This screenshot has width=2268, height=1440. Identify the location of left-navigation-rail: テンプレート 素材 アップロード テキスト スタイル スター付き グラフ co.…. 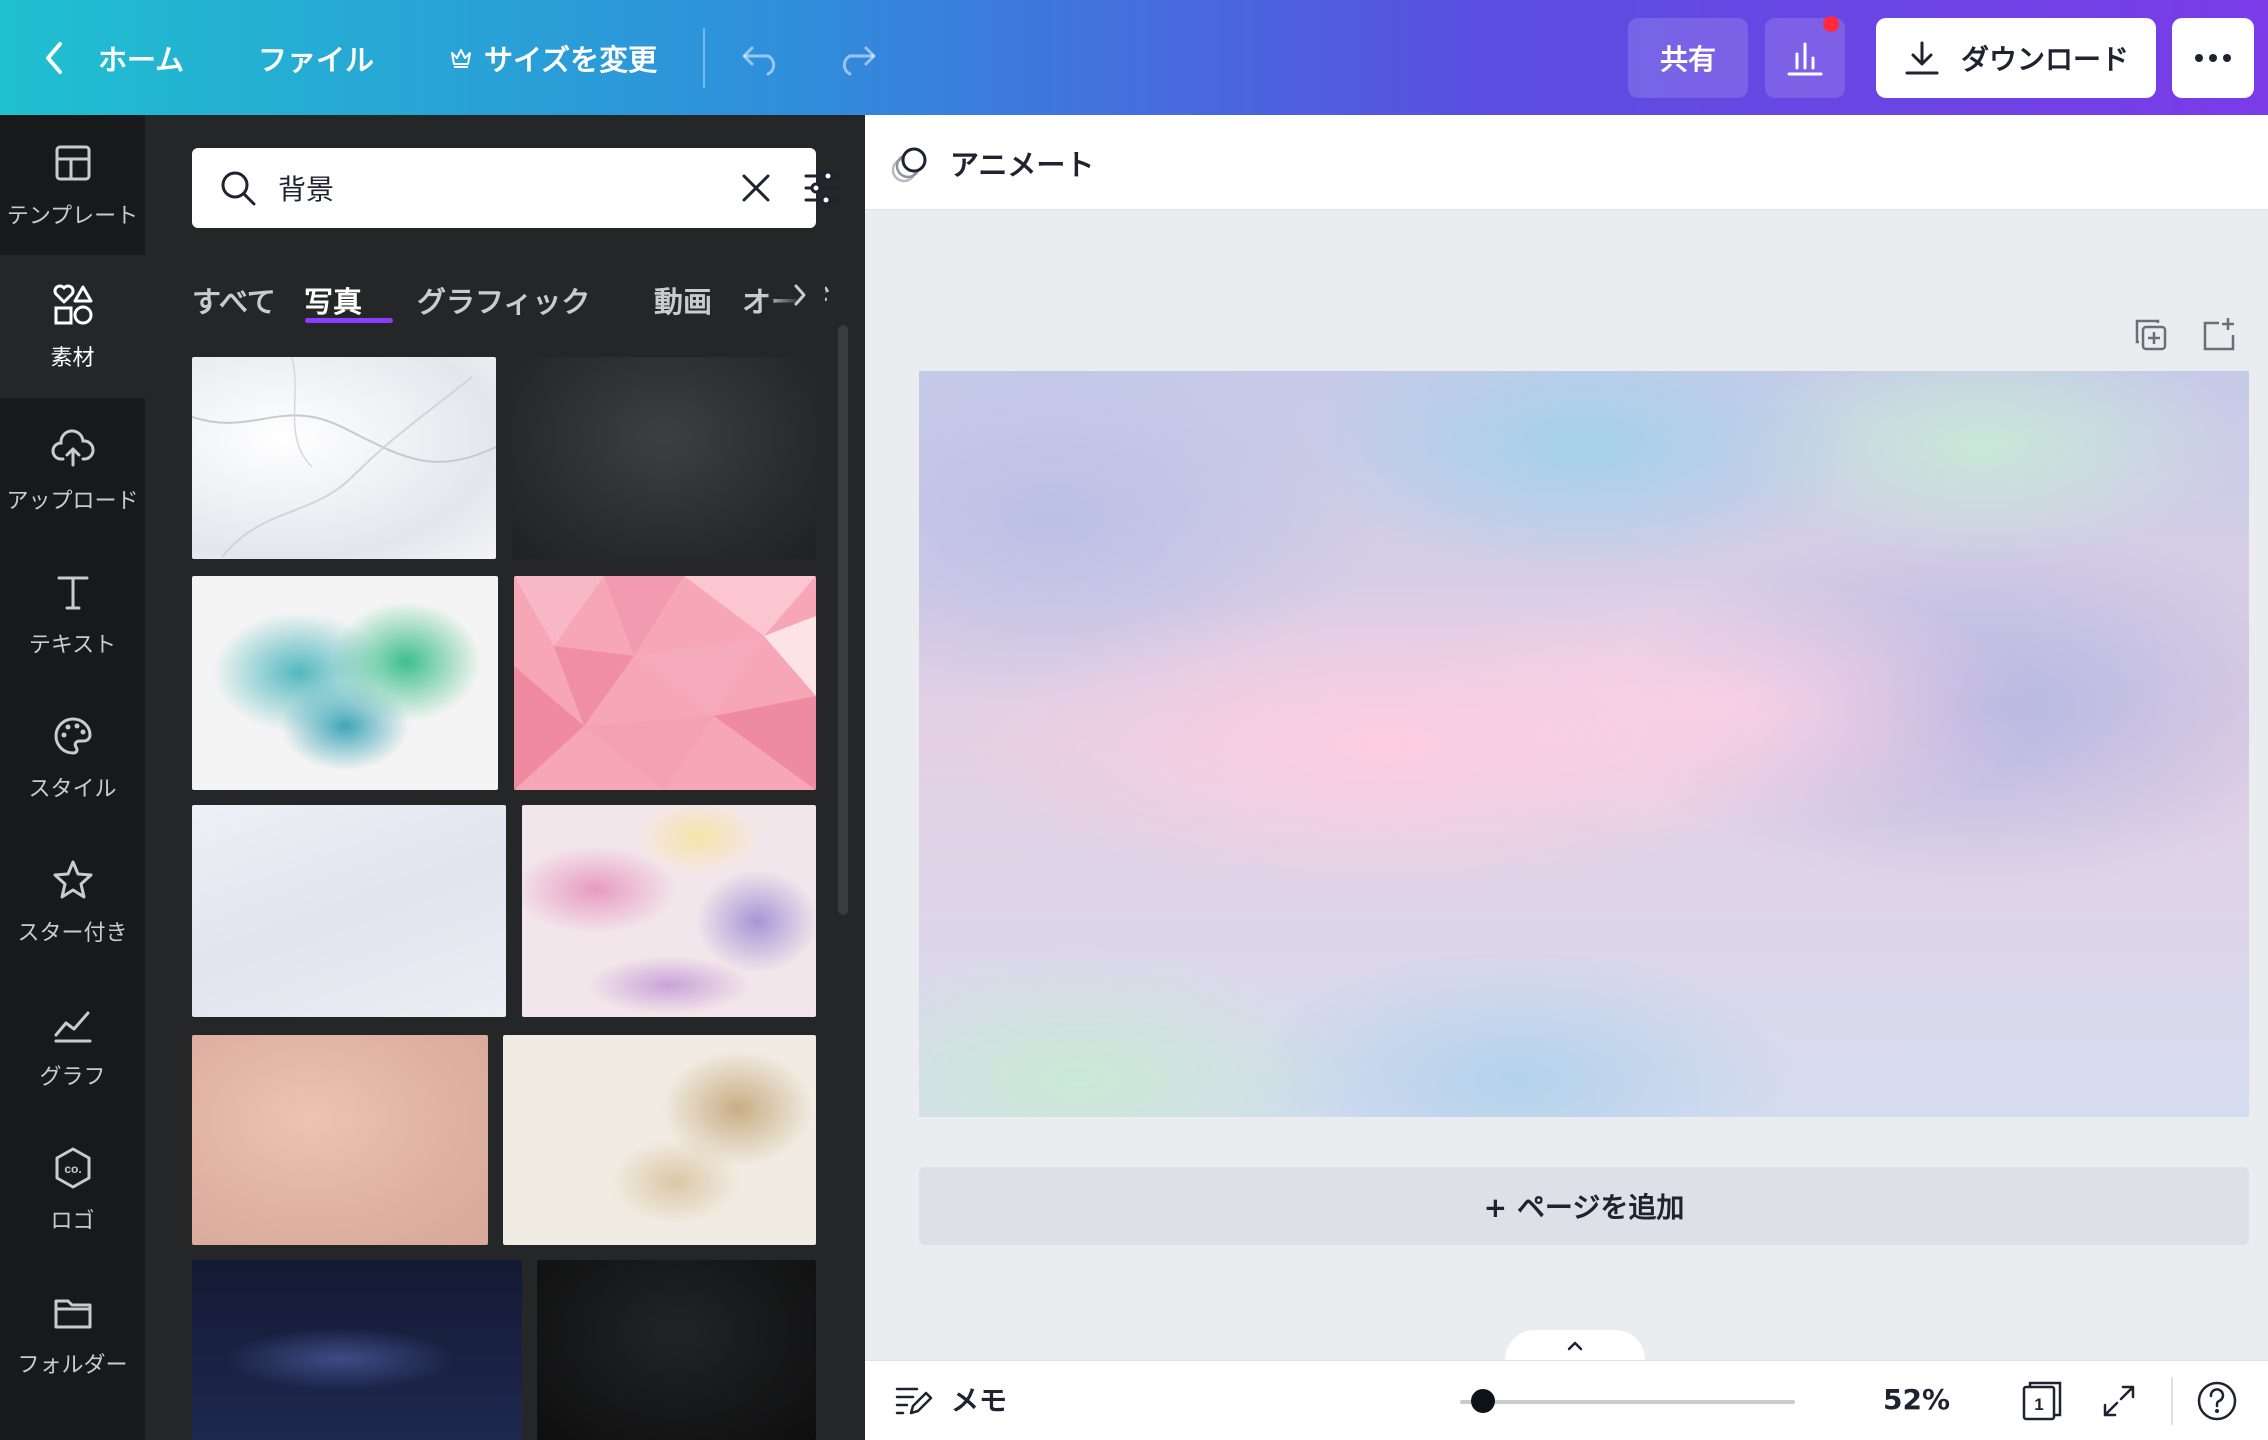
(72, 777).